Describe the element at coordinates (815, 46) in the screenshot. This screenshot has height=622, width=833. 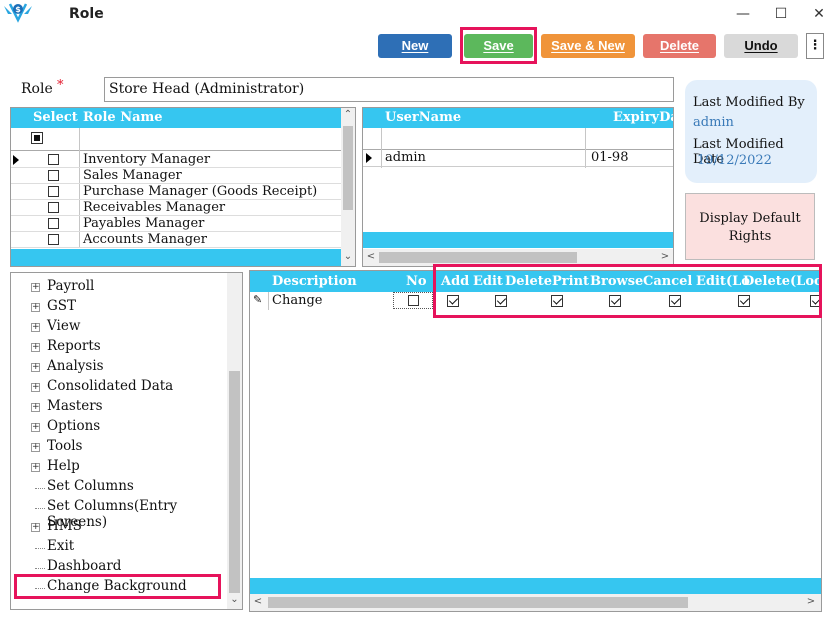
I see `more-options-icon: ⋮` at that location.